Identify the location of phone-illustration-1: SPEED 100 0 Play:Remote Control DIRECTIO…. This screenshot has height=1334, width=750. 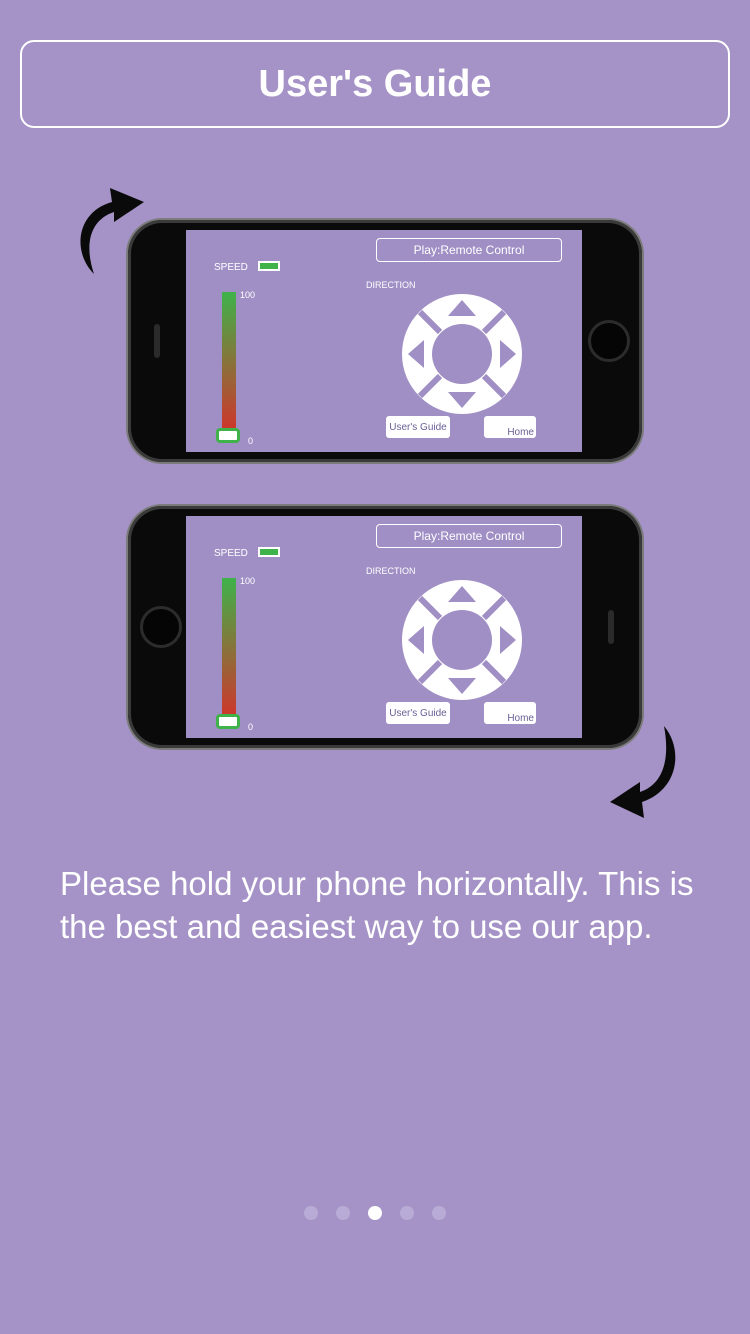
(385, 341).